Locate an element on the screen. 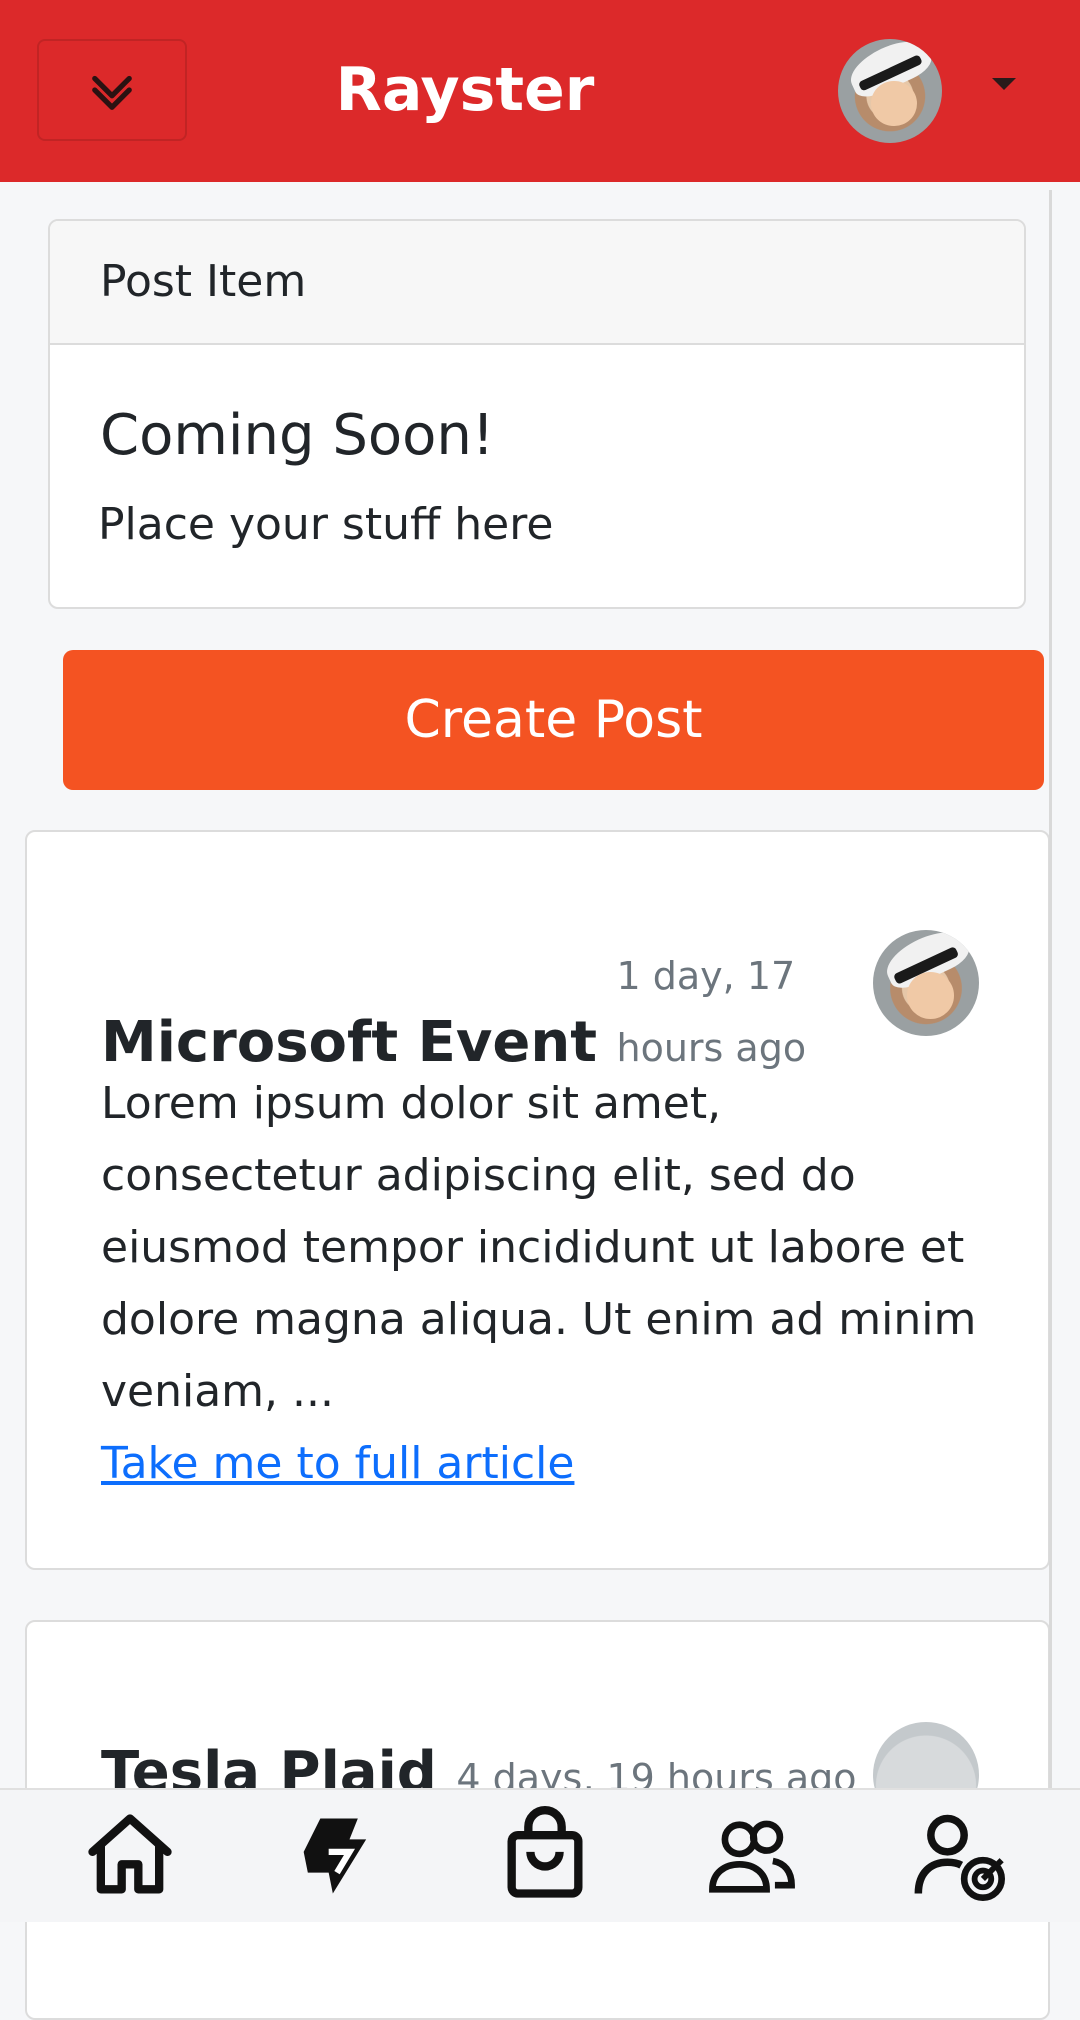 Image resolution: width=1080 pixels, height=2020 pixels. post-item-header: Post Item is located at coordinates (537, 283).